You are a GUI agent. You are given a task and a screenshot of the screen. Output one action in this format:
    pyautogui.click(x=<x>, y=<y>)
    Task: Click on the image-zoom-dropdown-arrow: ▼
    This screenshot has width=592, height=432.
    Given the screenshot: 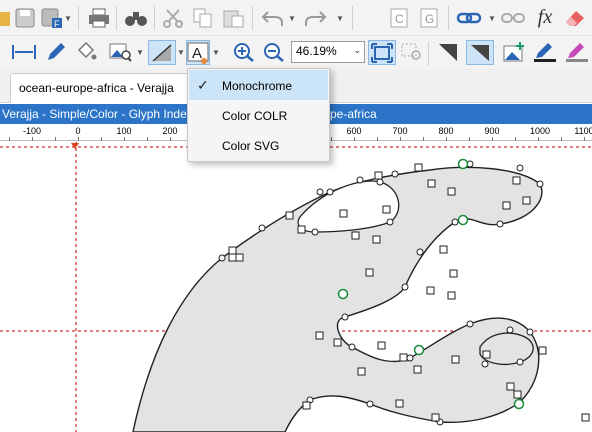 What is the action you would take?
    pyautogui.click(x=140, y=52)
    